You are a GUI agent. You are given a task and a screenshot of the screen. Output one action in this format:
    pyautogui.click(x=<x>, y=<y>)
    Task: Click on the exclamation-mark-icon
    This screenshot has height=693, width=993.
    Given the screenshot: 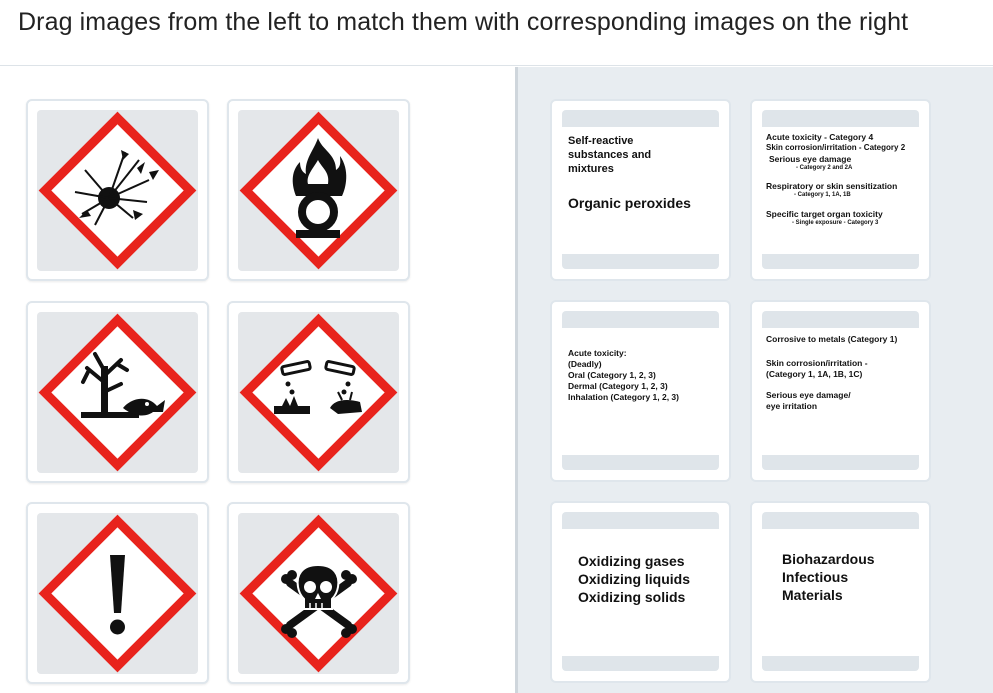 What is the action you would take?
    pyautogui.click(x=117, y=593)
    